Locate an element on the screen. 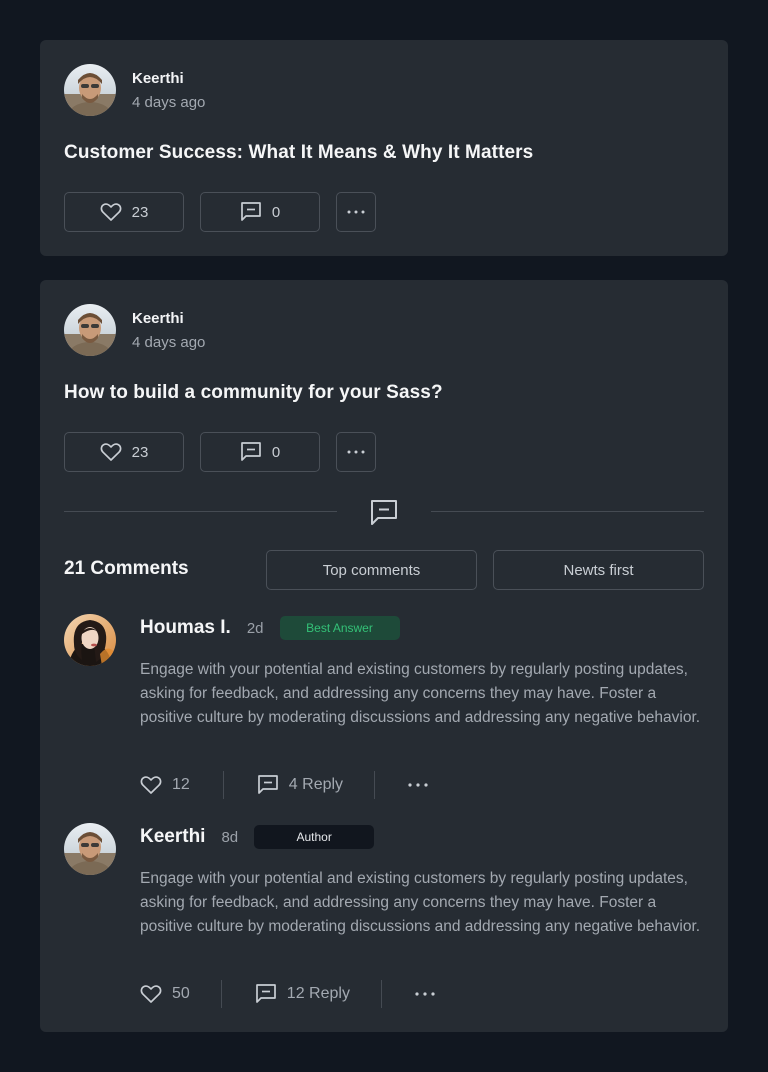 Image resolution: width=768 pixels, height=1072 pixels. comment-actions: 12 4 Reply is located at coordinates (284, 785).